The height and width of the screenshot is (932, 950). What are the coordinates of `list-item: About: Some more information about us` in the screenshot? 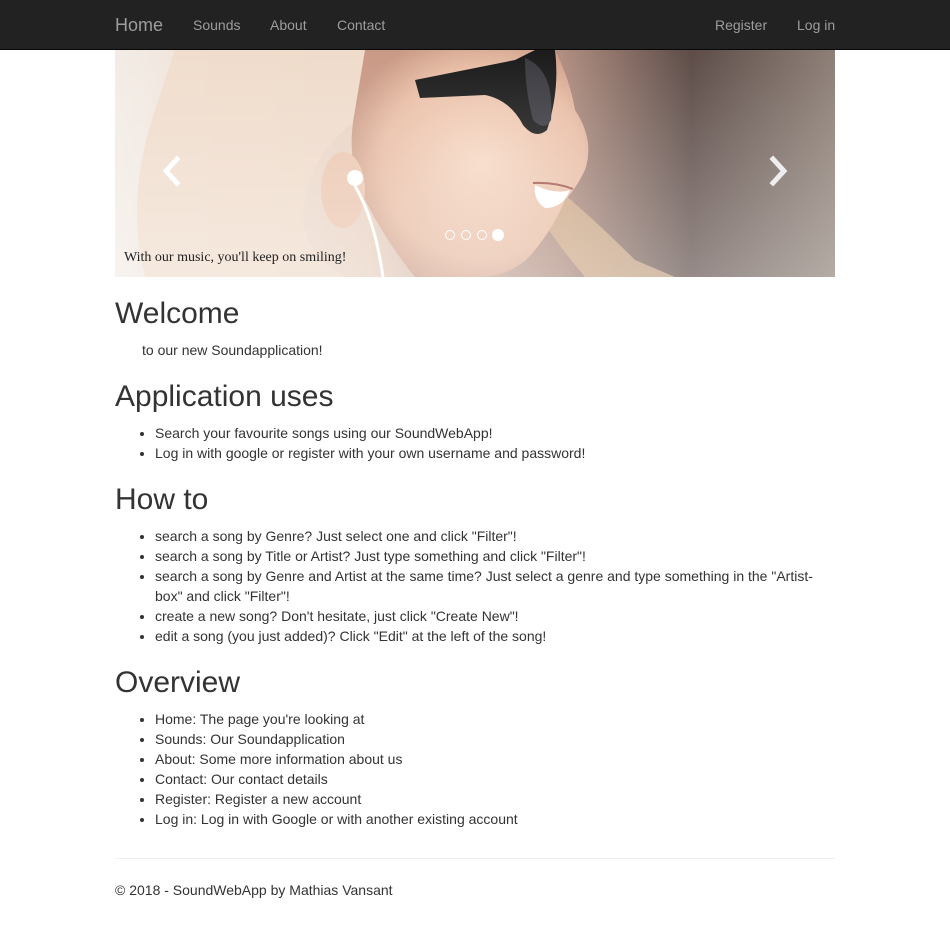 It's located at (495, 759).